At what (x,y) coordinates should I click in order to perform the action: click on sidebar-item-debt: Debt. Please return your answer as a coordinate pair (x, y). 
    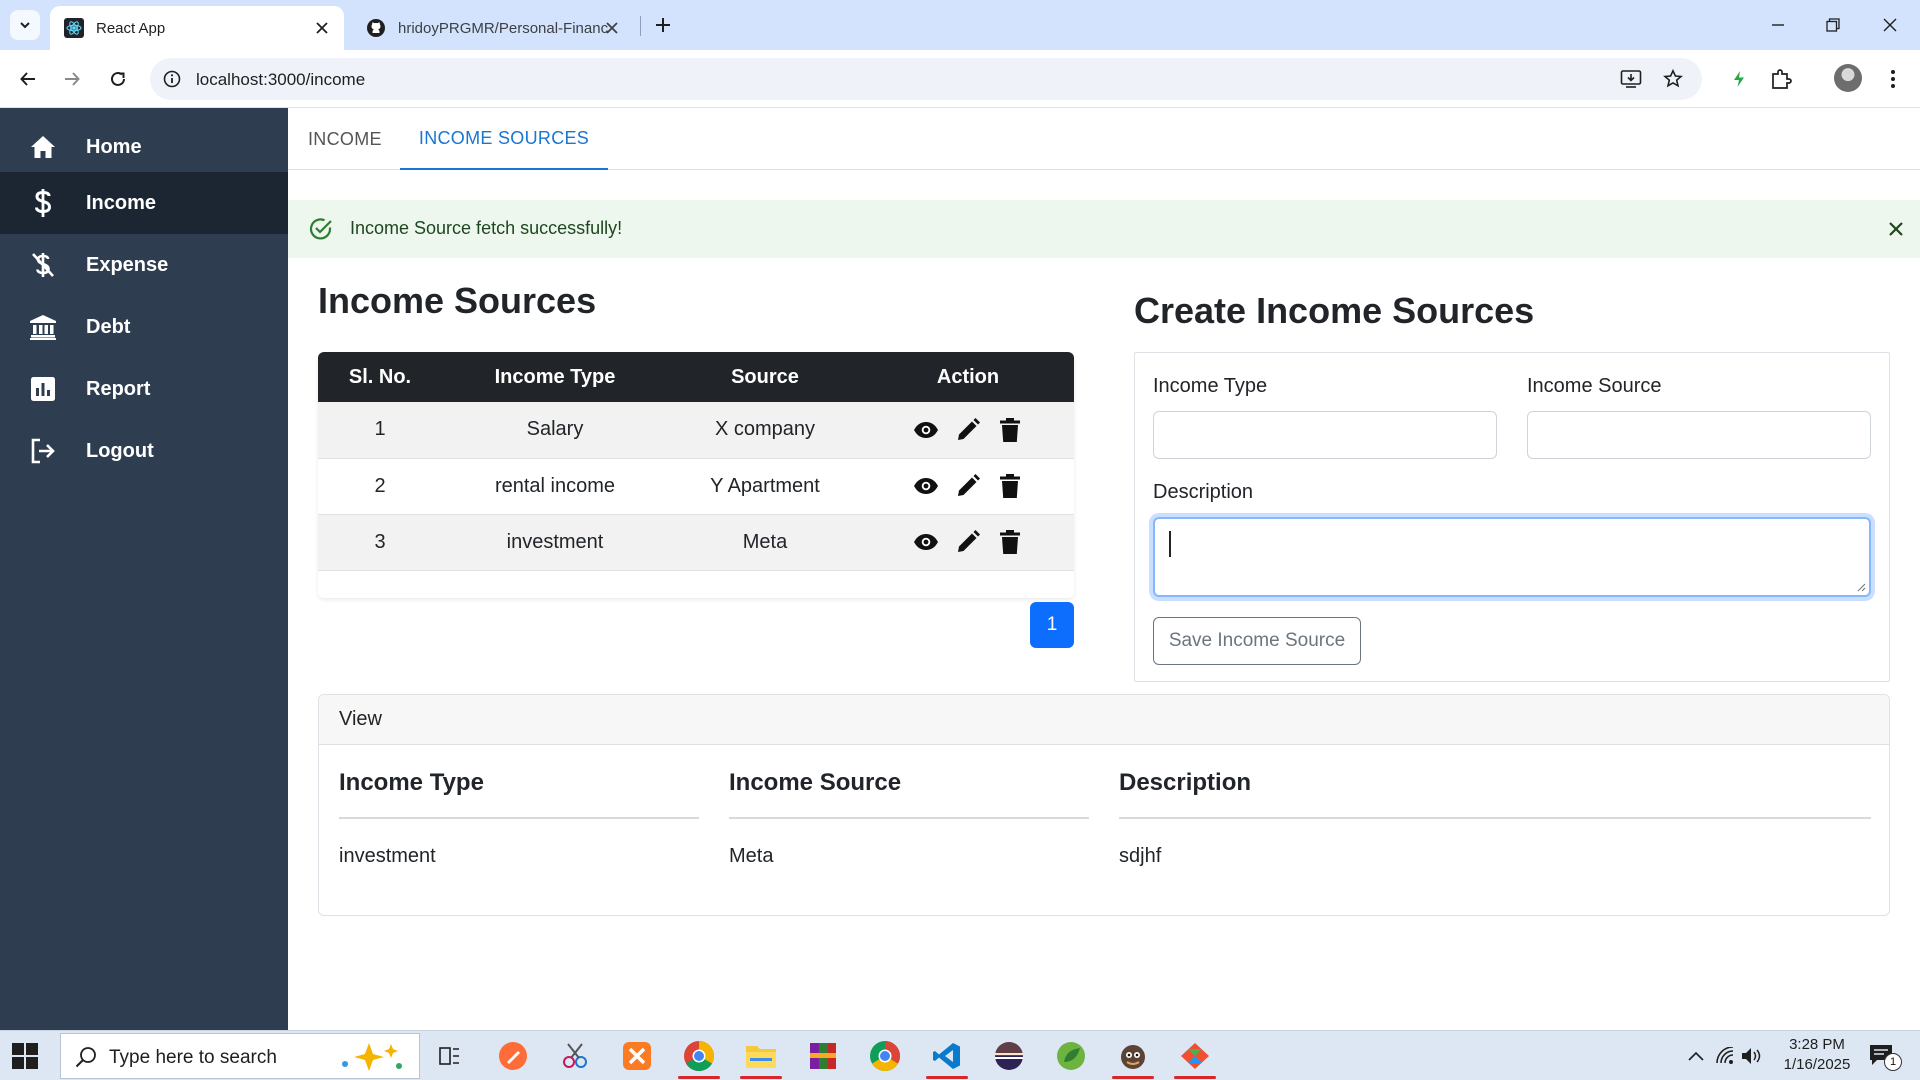
    Looking at the image, I should click on (144, 327).